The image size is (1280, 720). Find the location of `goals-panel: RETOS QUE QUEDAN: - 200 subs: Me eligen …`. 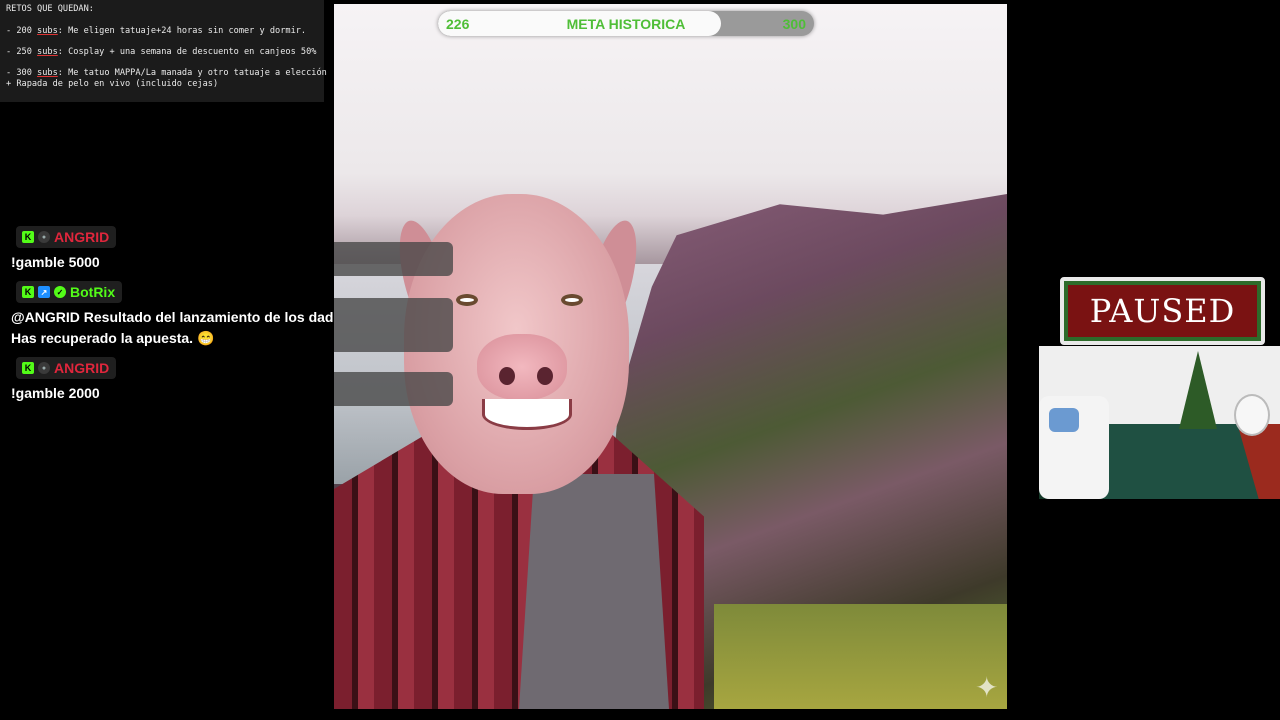

goals-panel: RETOS QUE QUEDAN: - 200 subs: Me eligen … is located at coordinates (163, 51).